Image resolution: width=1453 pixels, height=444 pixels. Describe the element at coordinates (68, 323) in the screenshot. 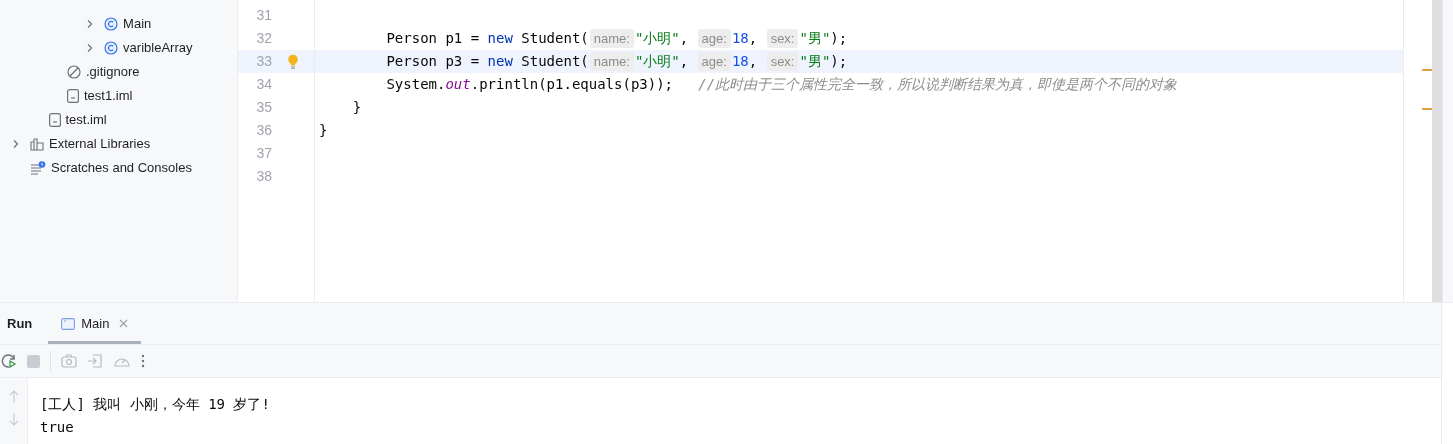

I see `console-icon` at that location.